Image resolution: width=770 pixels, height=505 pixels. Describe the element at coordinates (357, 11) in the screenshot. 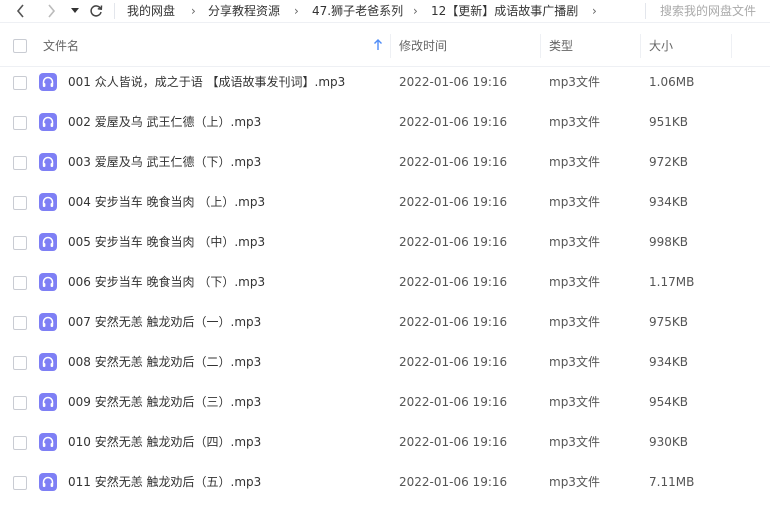

I see `breadcrumb-item-series: 47.狮子老爸系列` at that location.